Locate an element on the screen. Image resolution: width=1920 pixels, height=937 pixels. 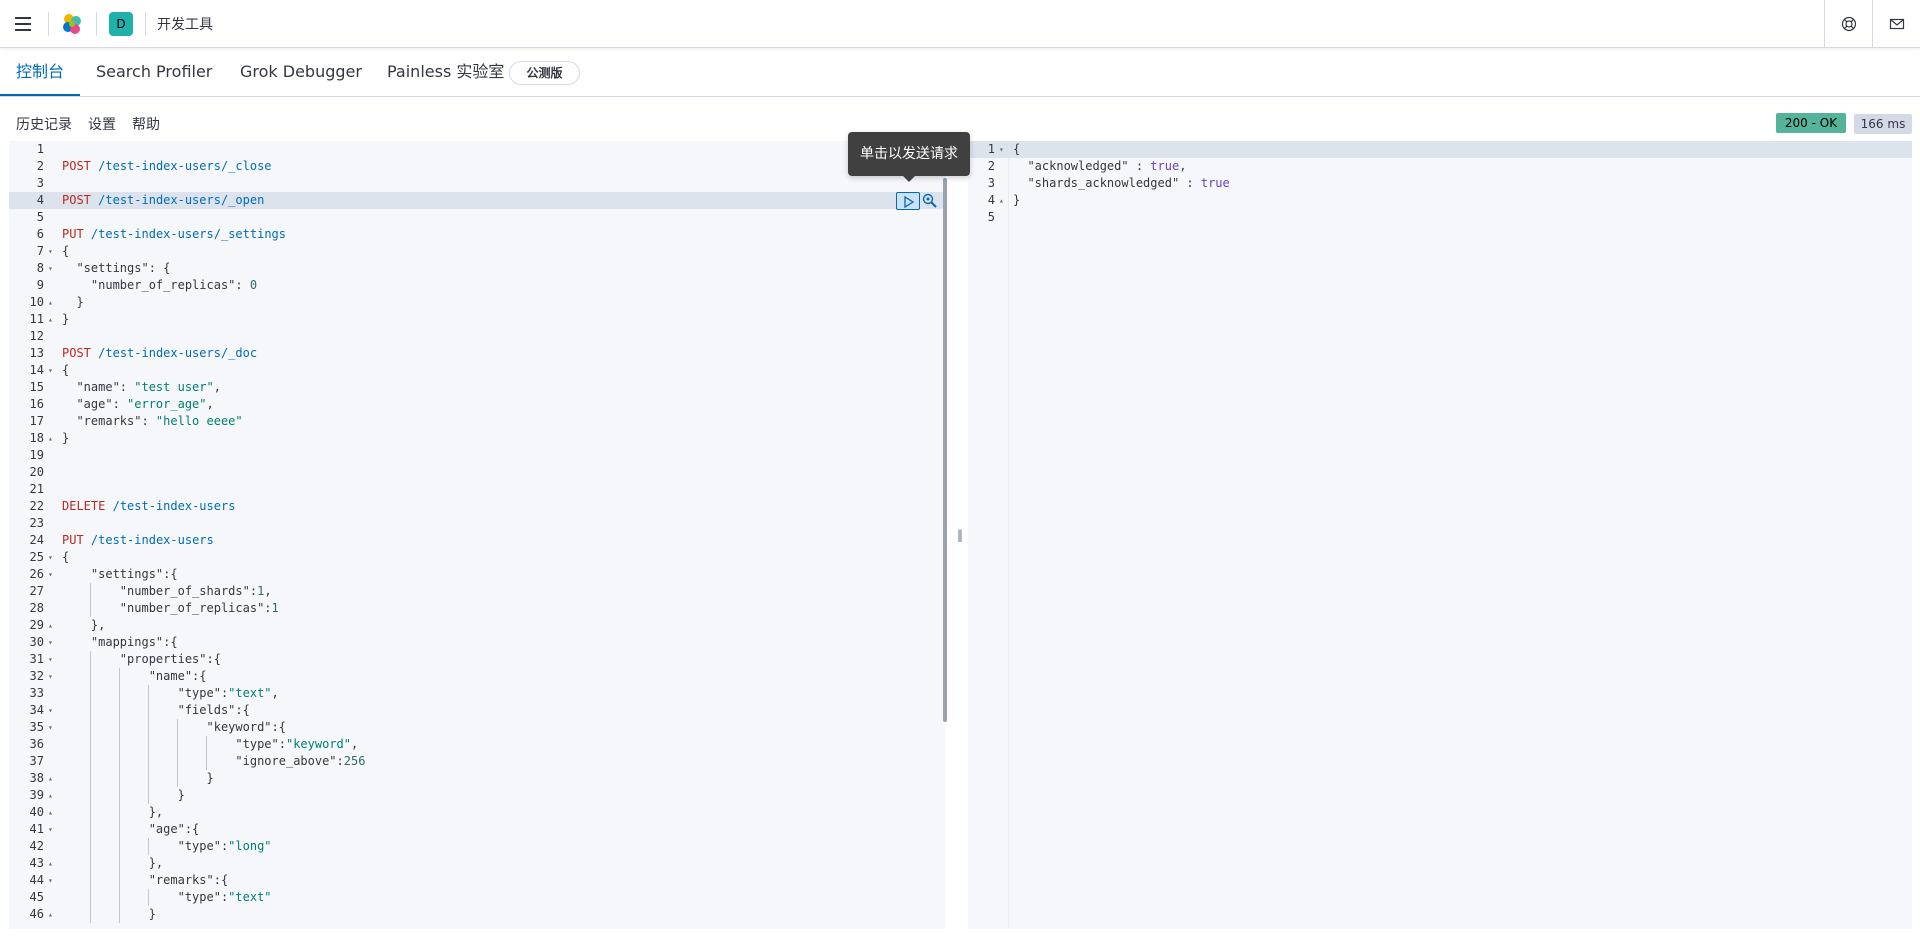
request-actions-button is located at coordinates (930, 201).